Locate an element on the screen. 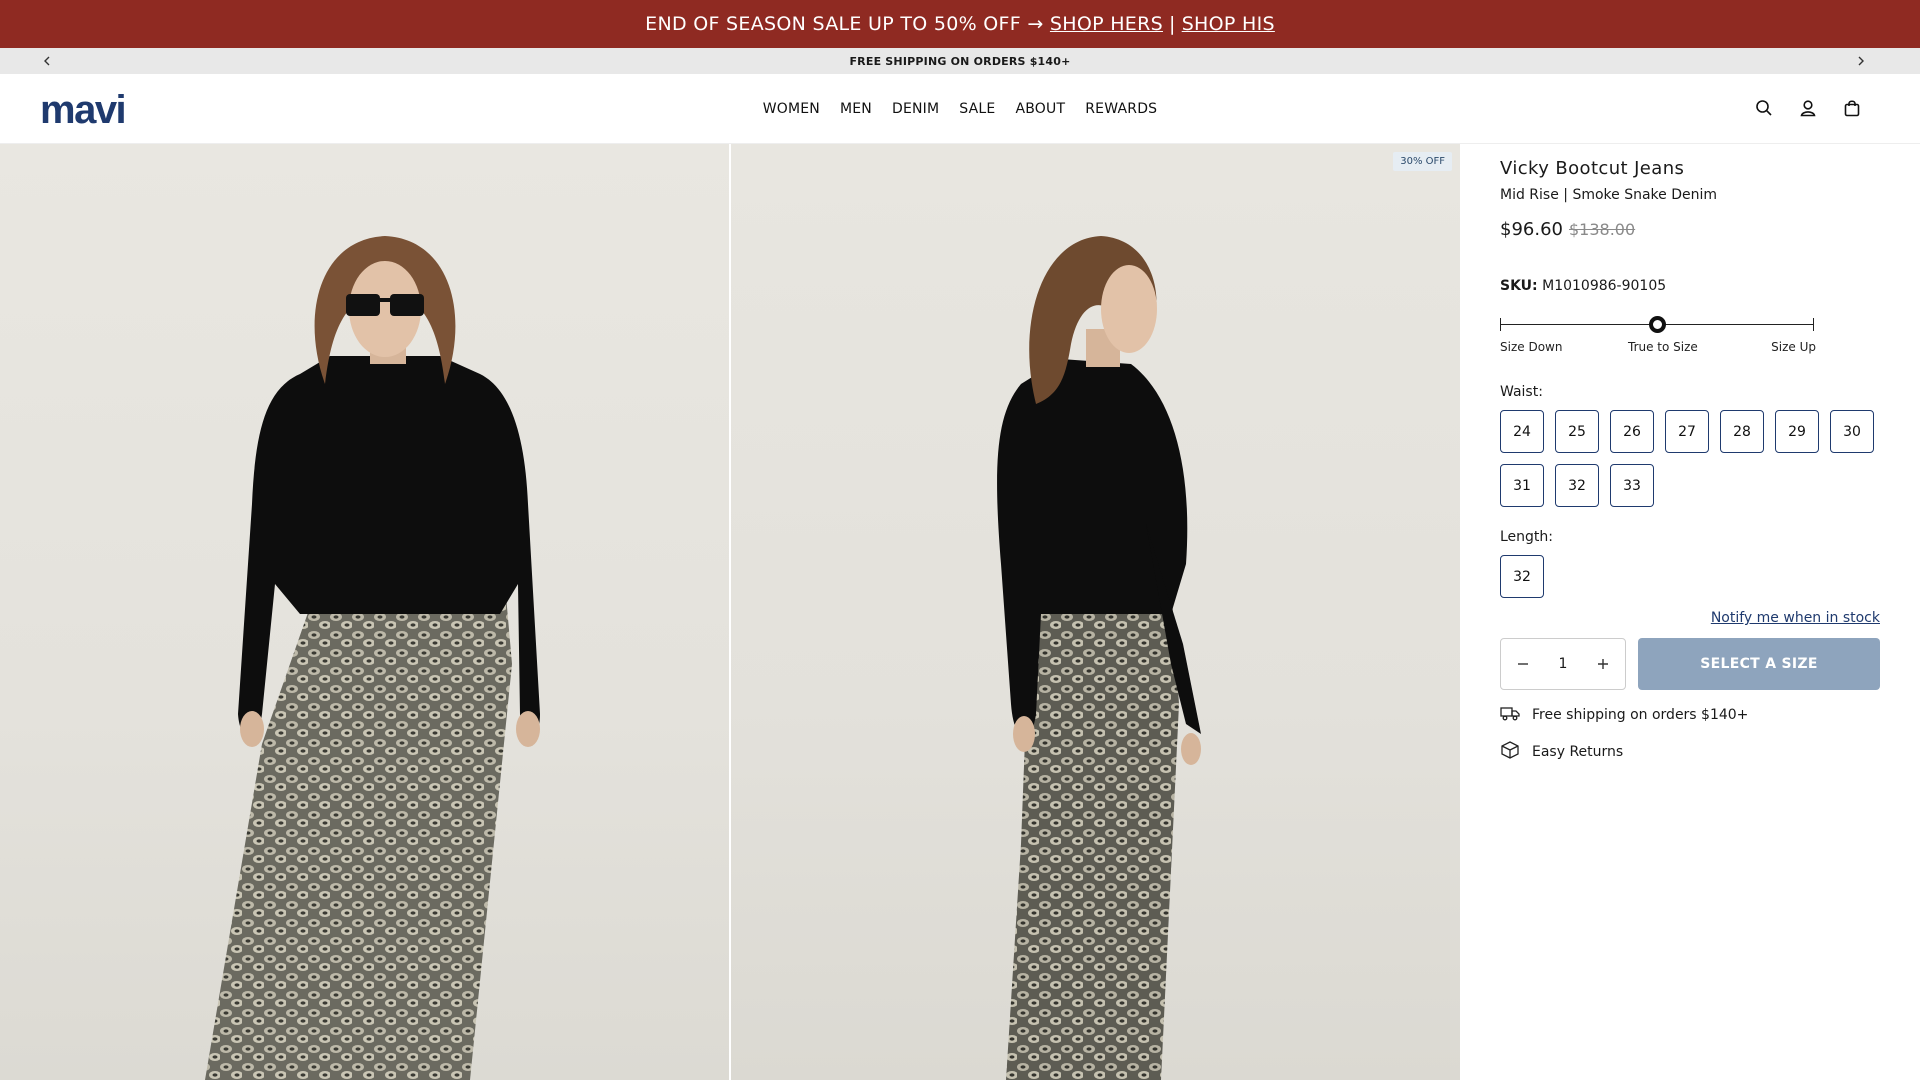 The width and height of the screenshot is (1920, 1080). waist-option-27: 27 is located at coordinates (1687, 431).